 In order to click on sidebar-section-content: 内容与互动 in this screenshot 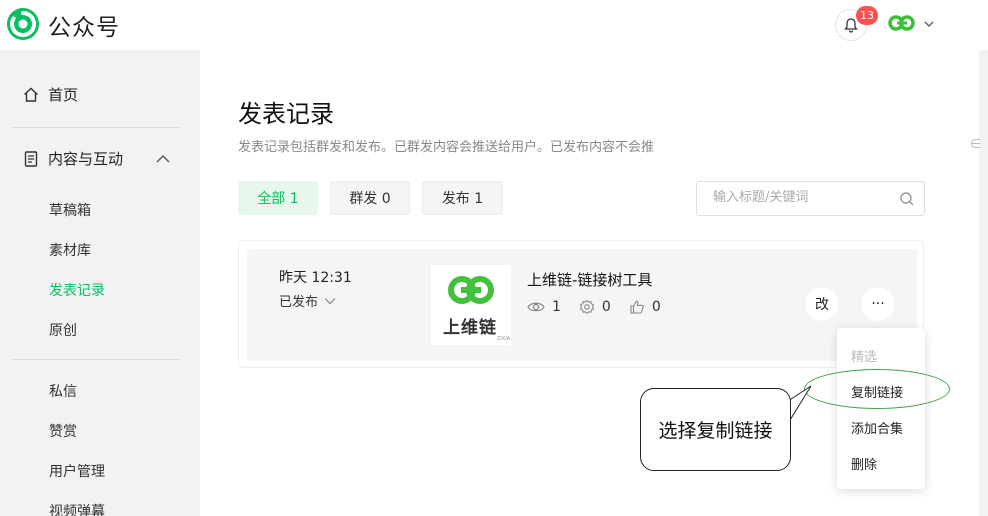, I will do `click(72, 158)`.